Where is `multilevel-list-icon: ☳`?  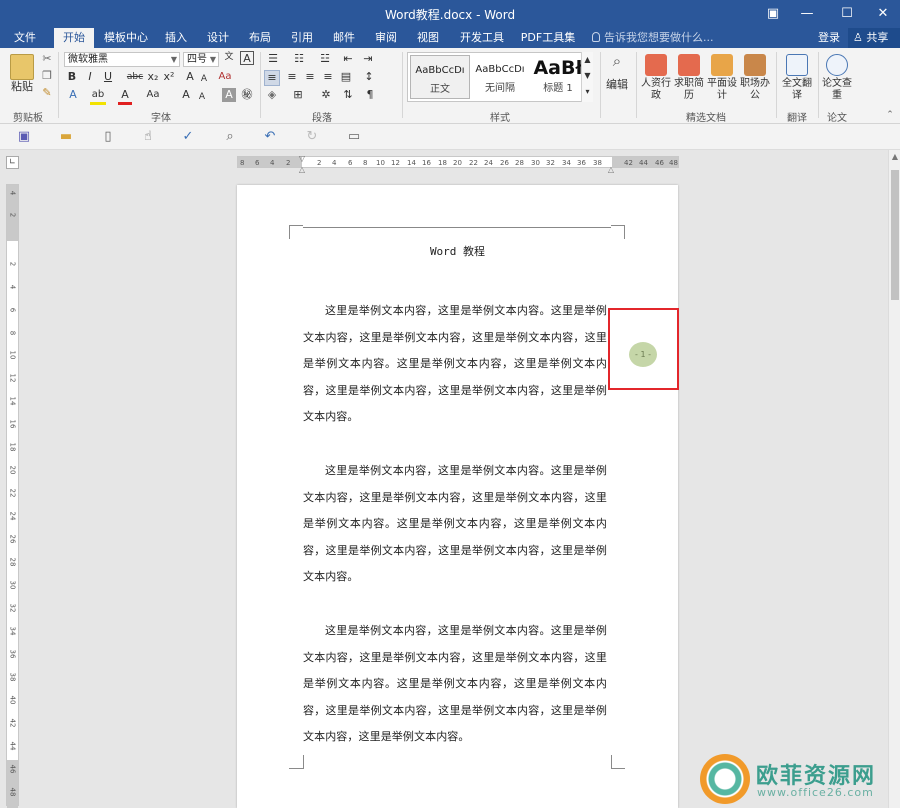
multilevel-list-icon: ☳ is located at coordinates (325, 59).